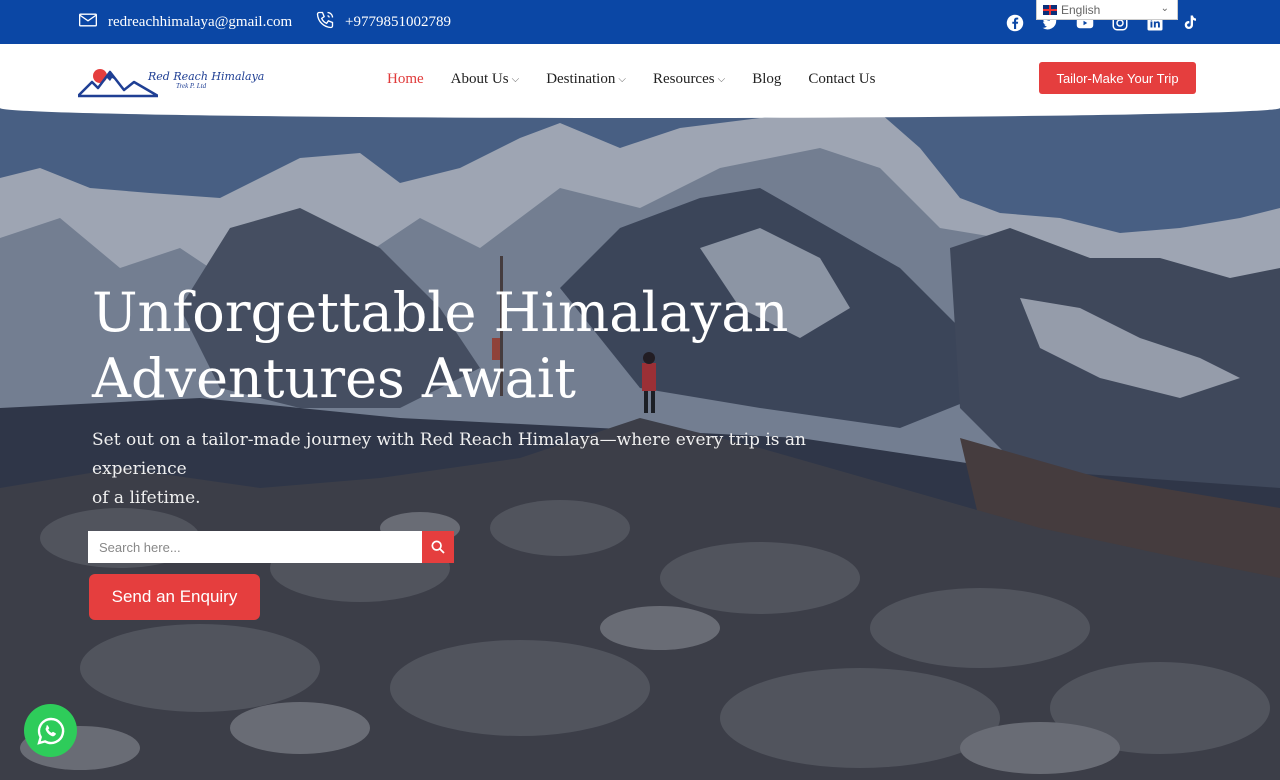  I want to click on hero-title: Unforgettable Himalayan Adventures Await, so click(472, 346).